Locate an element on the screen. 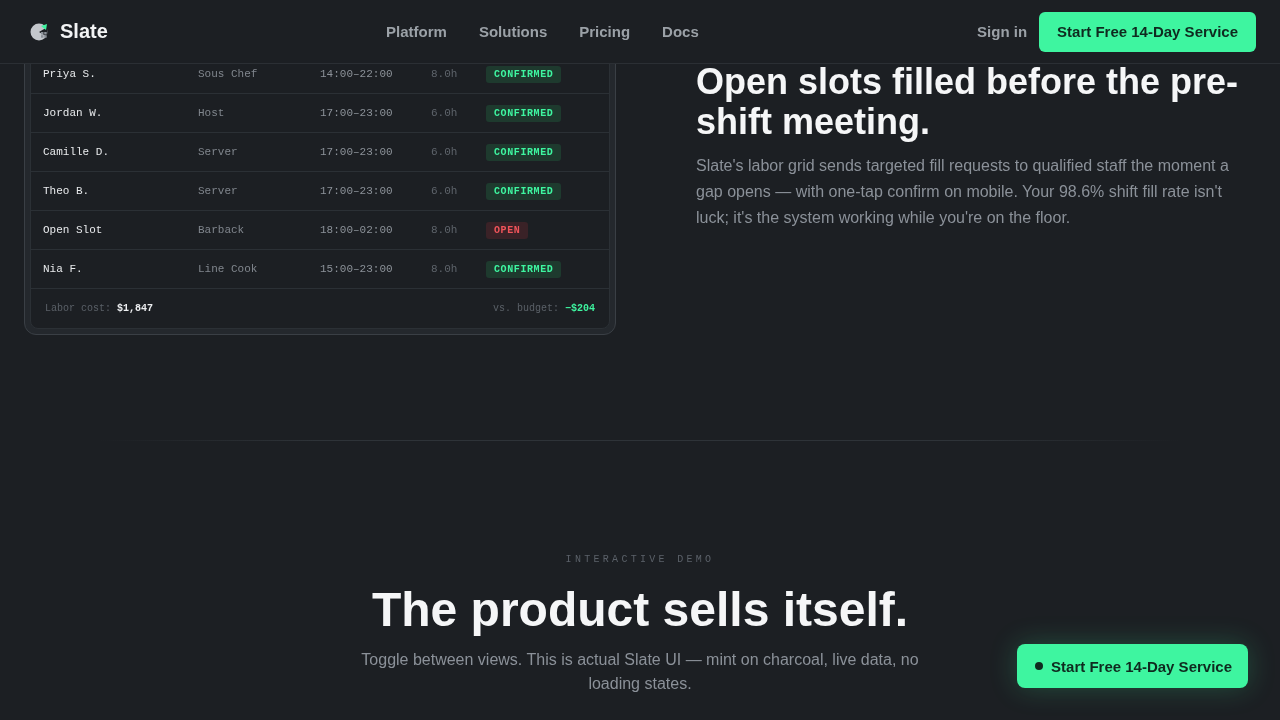  logo-icon is located at coordinates (39, 31).